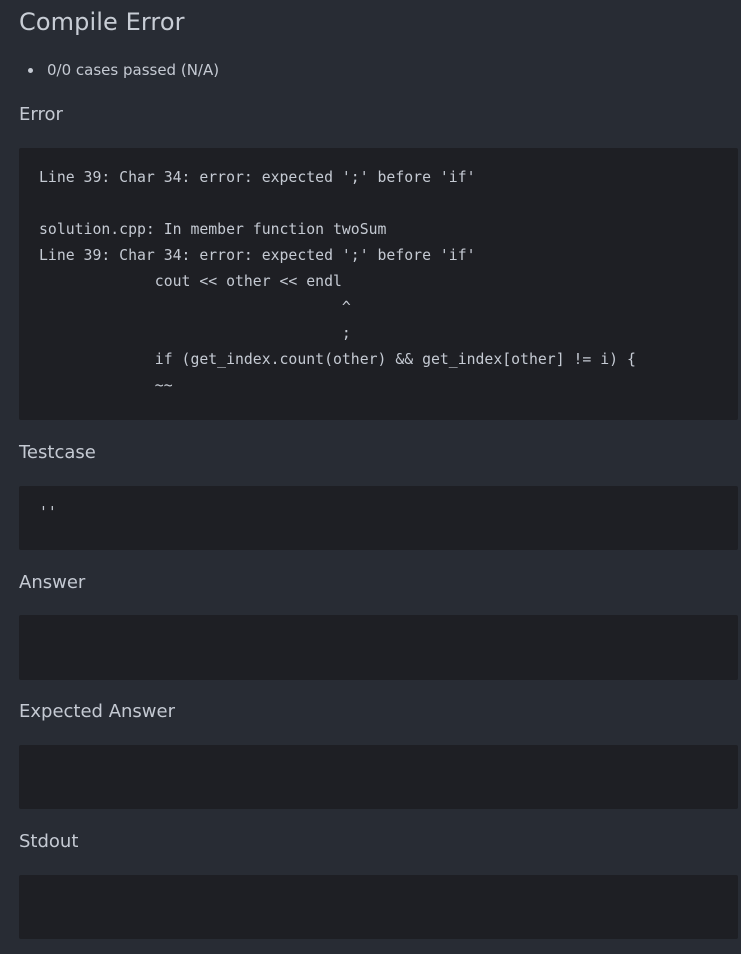  I want to click on error-label: Error, so click(41, 114).